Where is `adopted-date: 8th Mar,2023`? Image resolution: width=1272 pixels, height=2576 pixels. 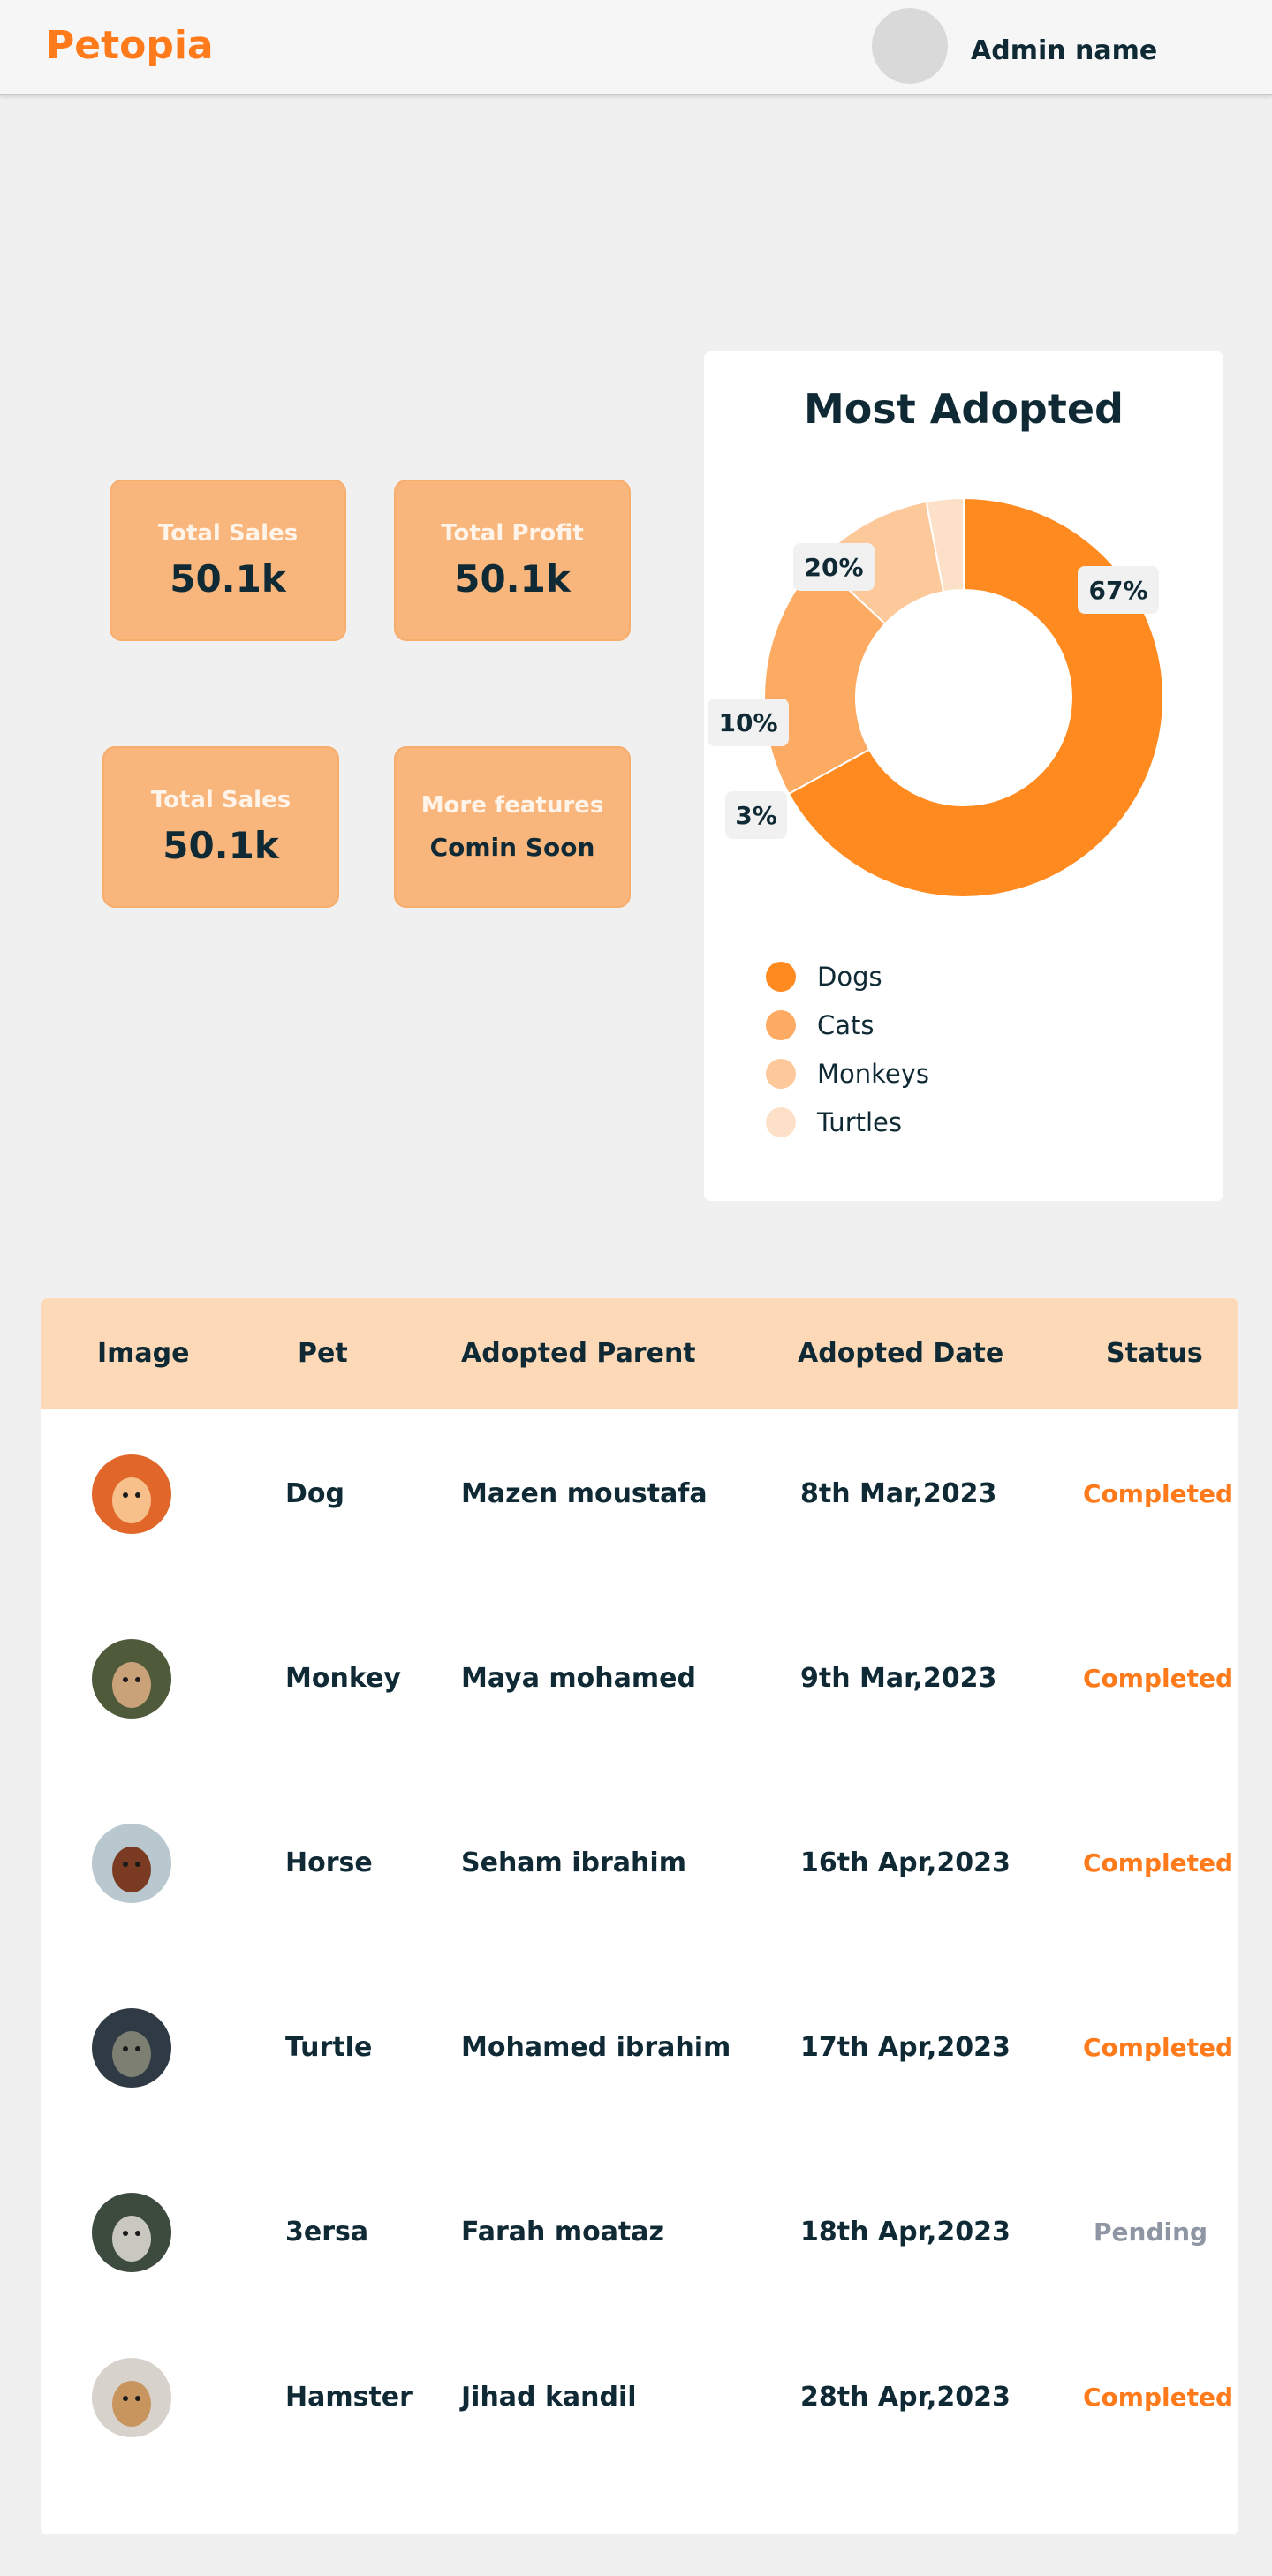 adopted-date: 8th Mar,2023 is located at coordinates (898, 1493).